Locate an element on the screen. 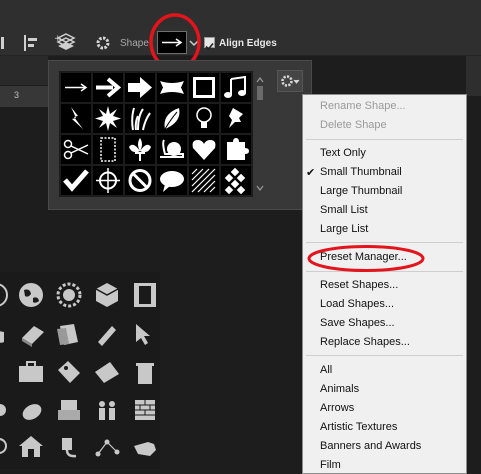 Image resolution: width=481 pixels, height=474 pixels. align-edges-label: Align Edges is located at coordinates (248, 43).